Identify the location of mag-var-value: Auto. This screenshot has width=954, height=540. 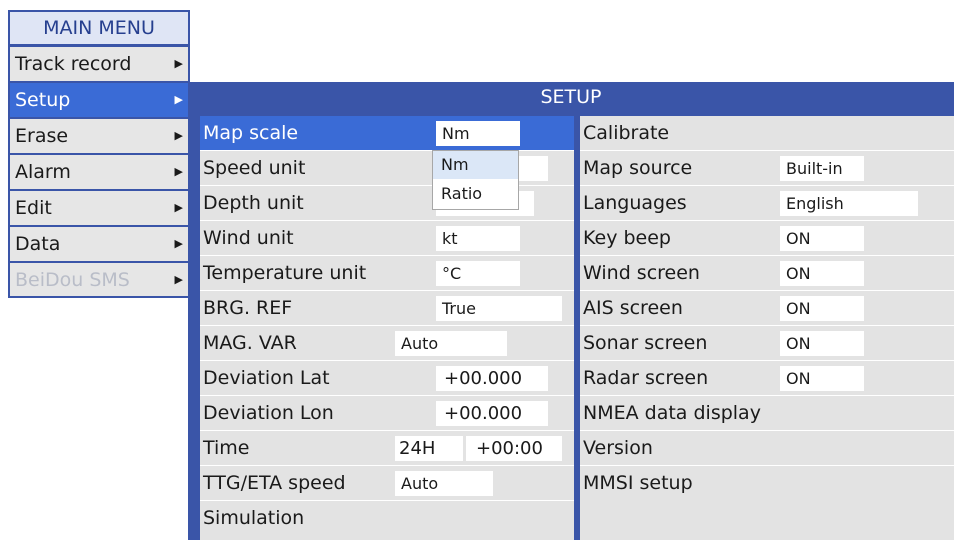
(451, 343).